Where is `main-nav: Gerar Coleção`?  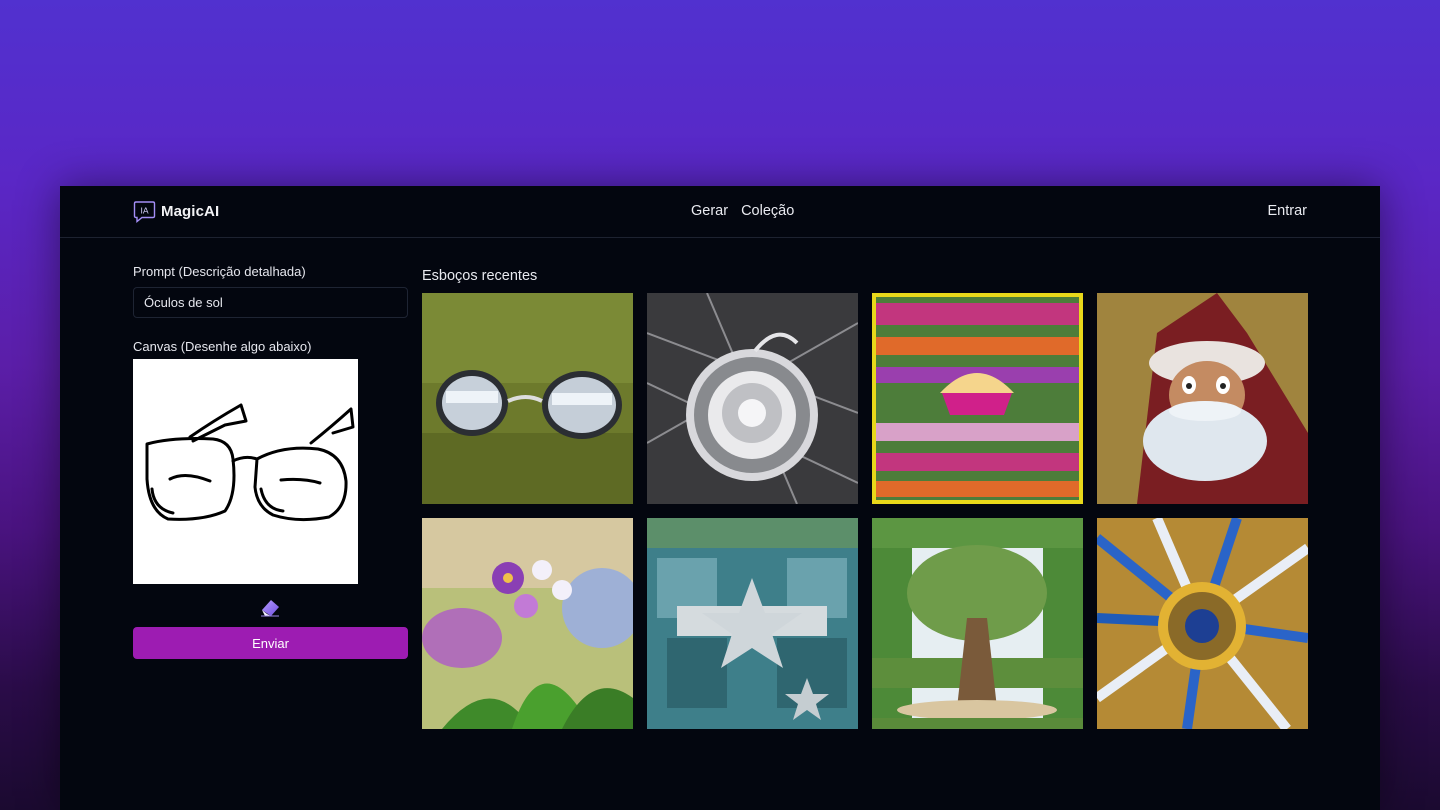 main-nav: Gerar Coleção is located at coordinates (742, 211).